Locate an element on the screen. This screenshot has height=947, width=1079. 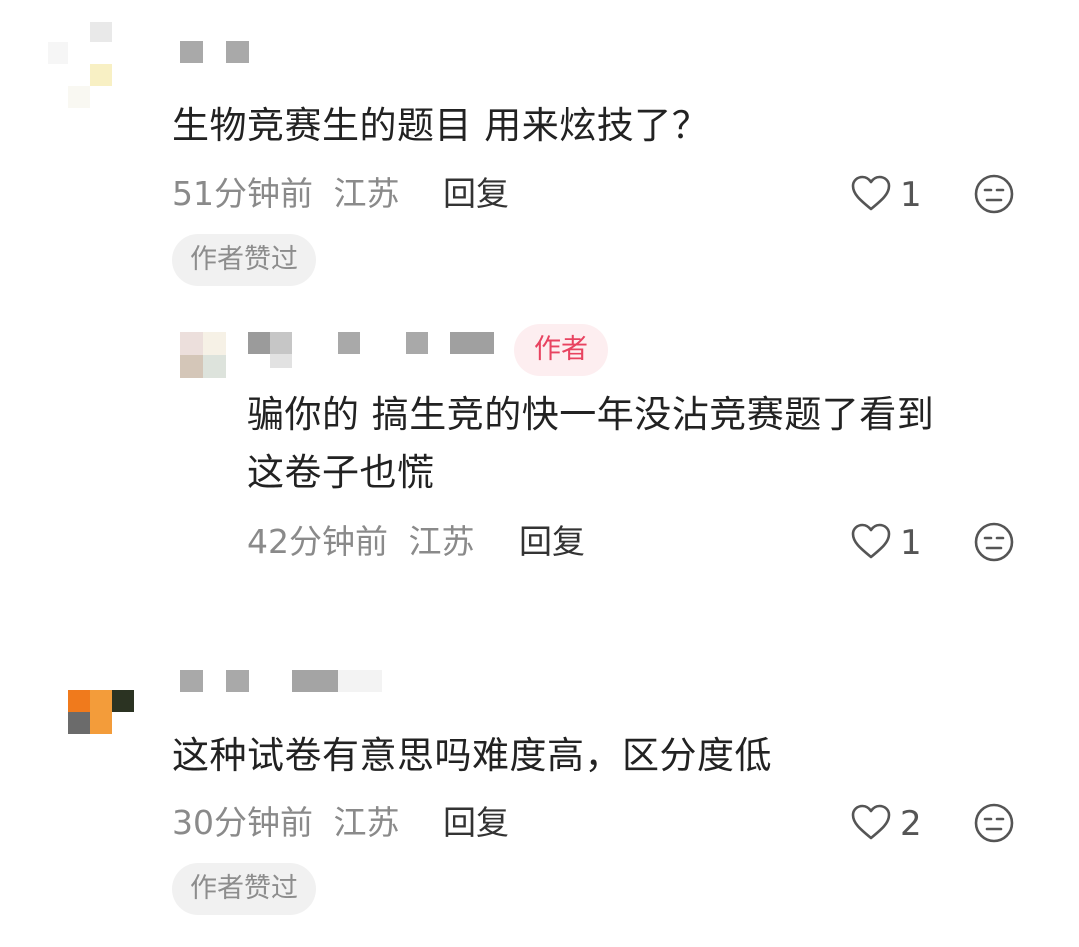
author-tag: 作者 is located at coordinates (561, 350).